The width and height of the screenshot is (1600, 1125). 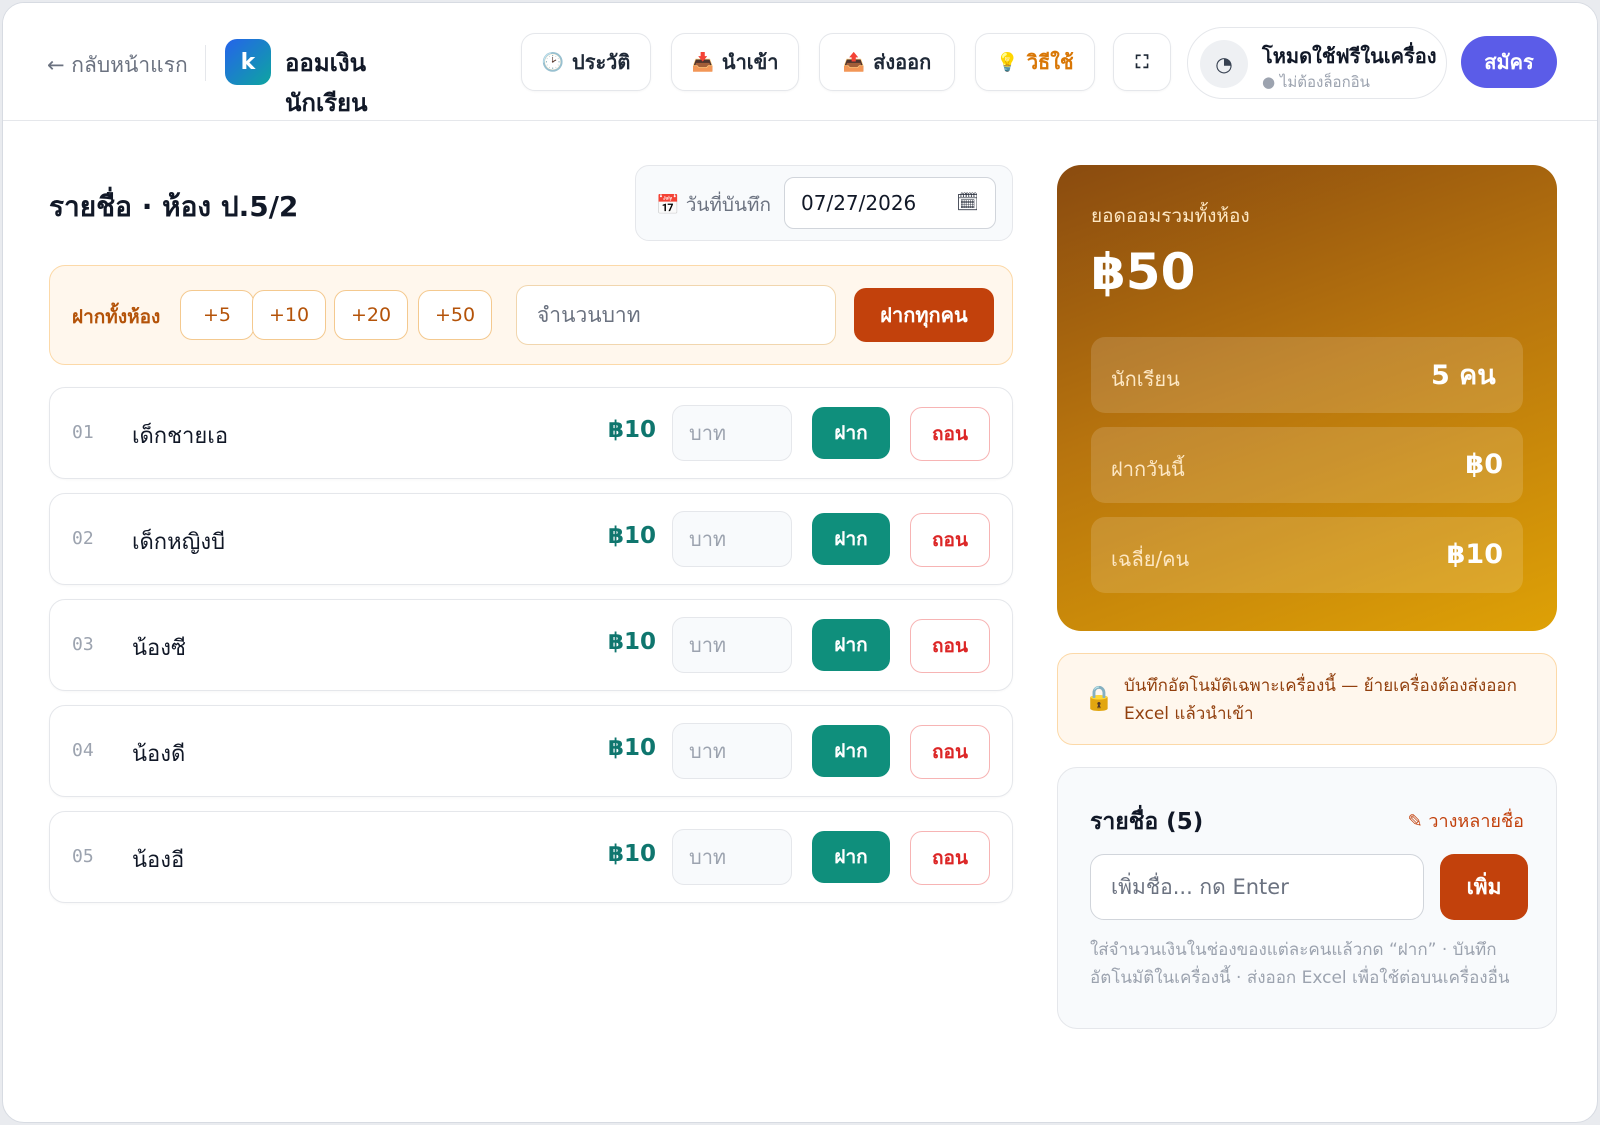 What do you see at coordinates (205, 63) in the screenshot?
I see `divider` at bounding box center [205, 63].